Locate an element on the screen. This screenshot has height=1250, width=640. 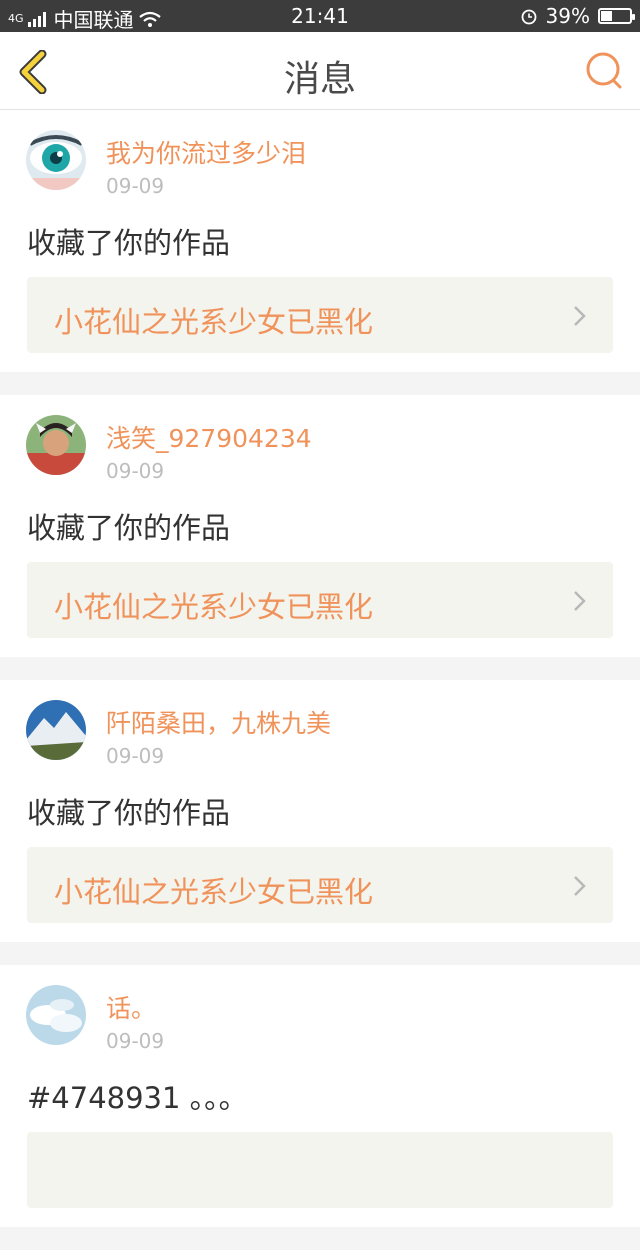
search-icon is located at coordinates (604, 70).